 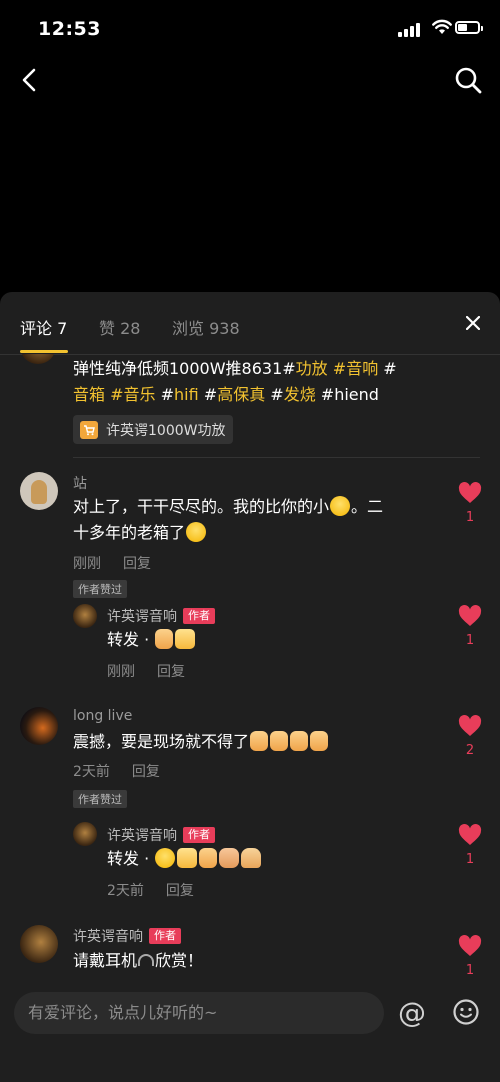 What do you see at coordinates (442, 26) in the screenshot?
I see `wifi-icon` at bounding box center [442, 26].